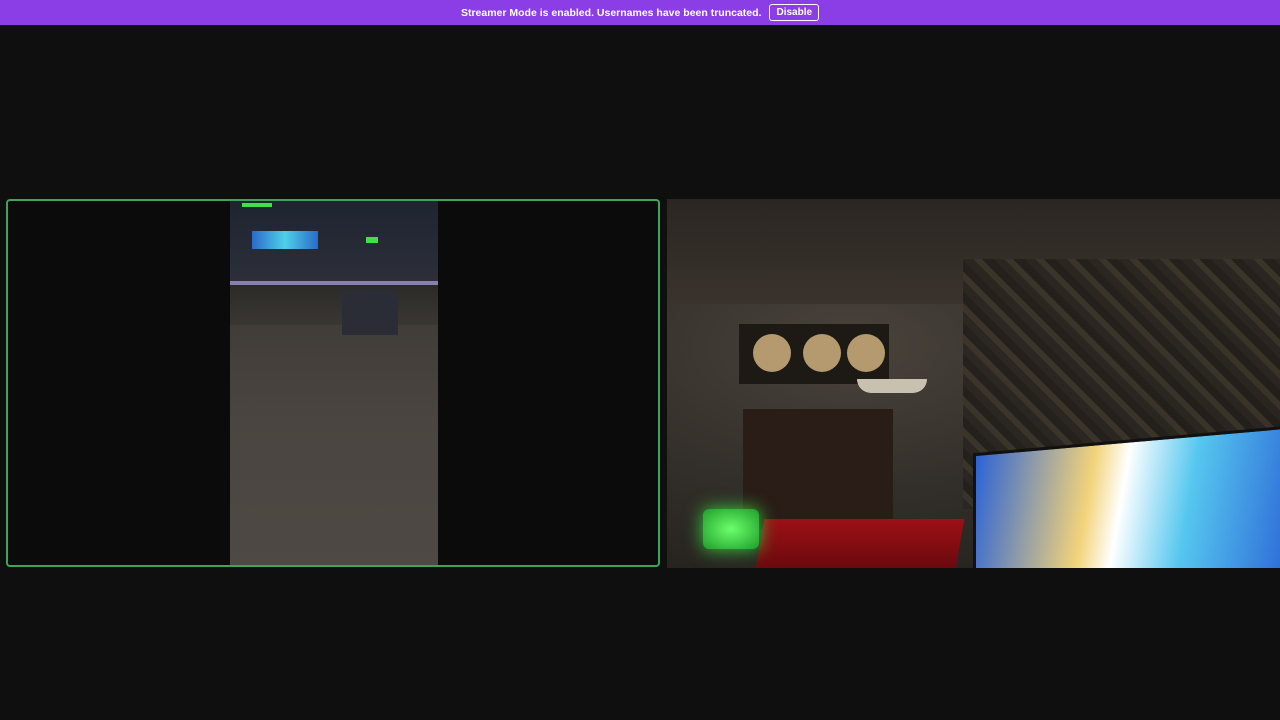 This screenshot has width=1280, height=720. I want to click on monitor-window, so click(285, 240).